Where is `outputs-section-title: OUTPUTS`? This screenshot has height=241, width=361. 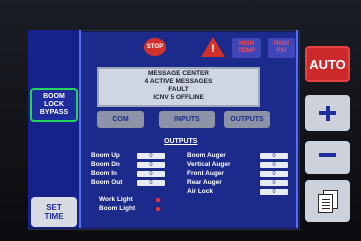 outputs-section-title: OUTPUTS is located at coordinates (181, 141).